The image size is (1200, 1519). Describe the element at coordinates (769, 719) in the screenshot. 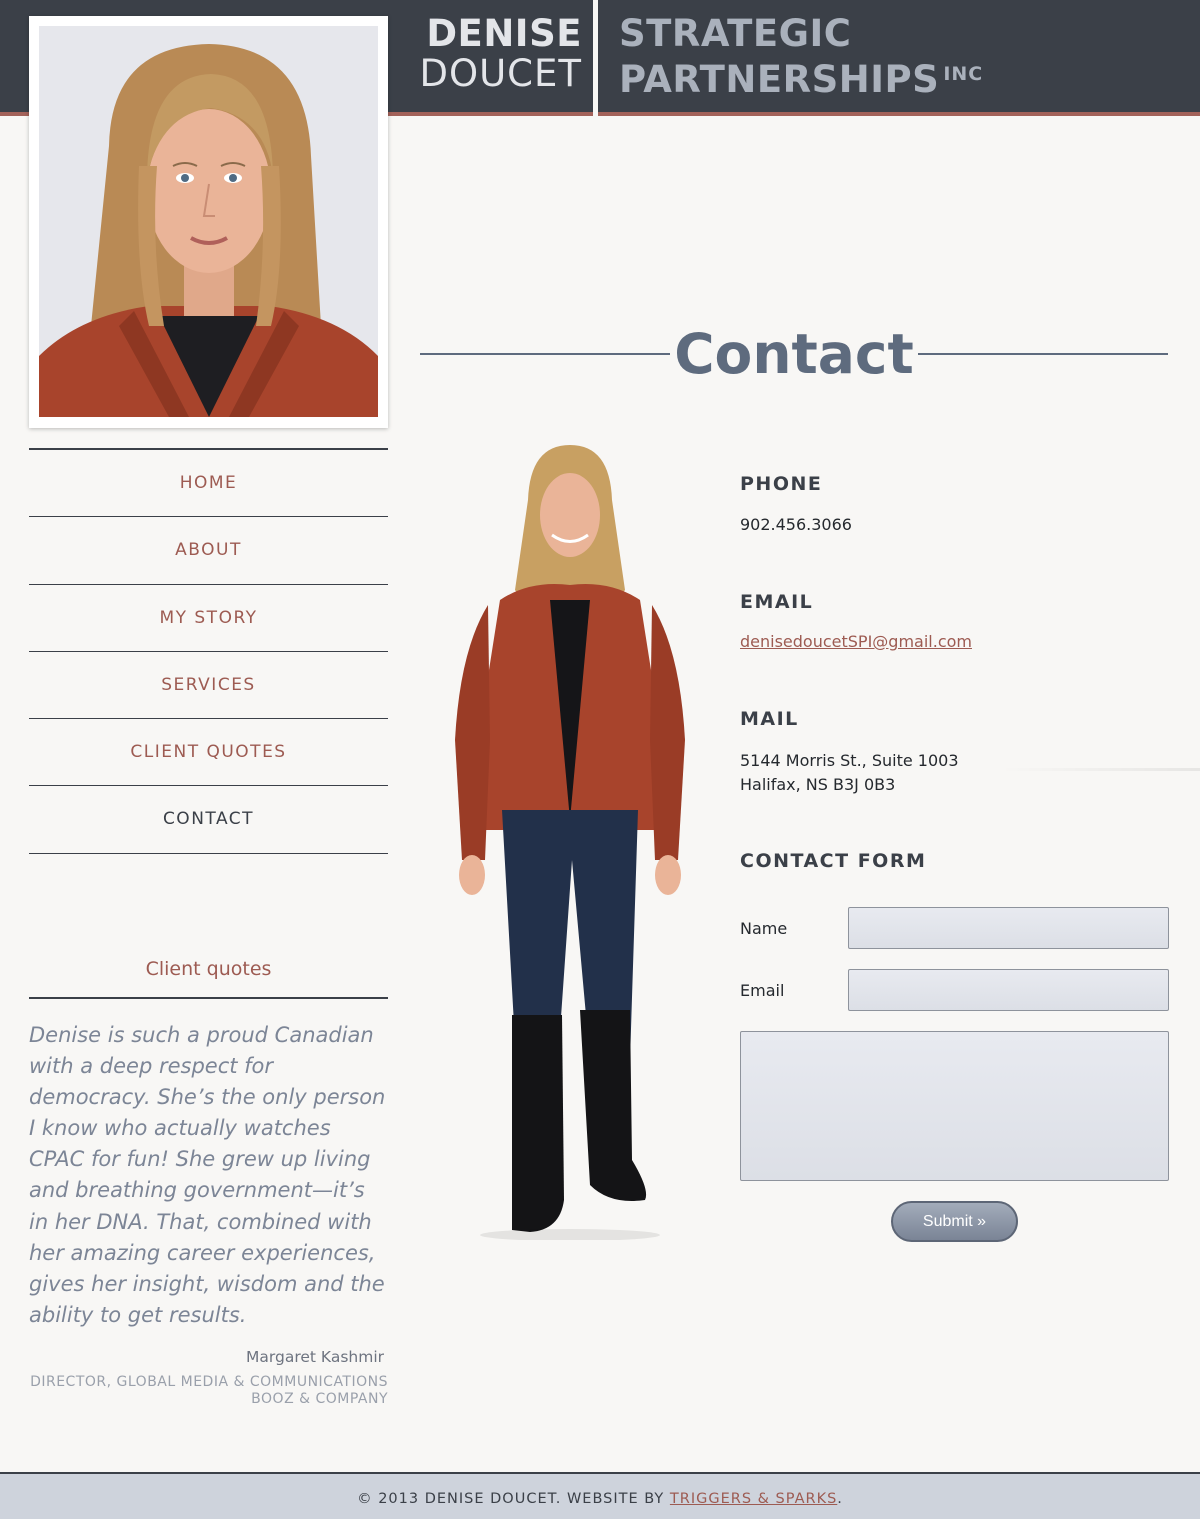

I see `mail-heading: MAIL` at that location.